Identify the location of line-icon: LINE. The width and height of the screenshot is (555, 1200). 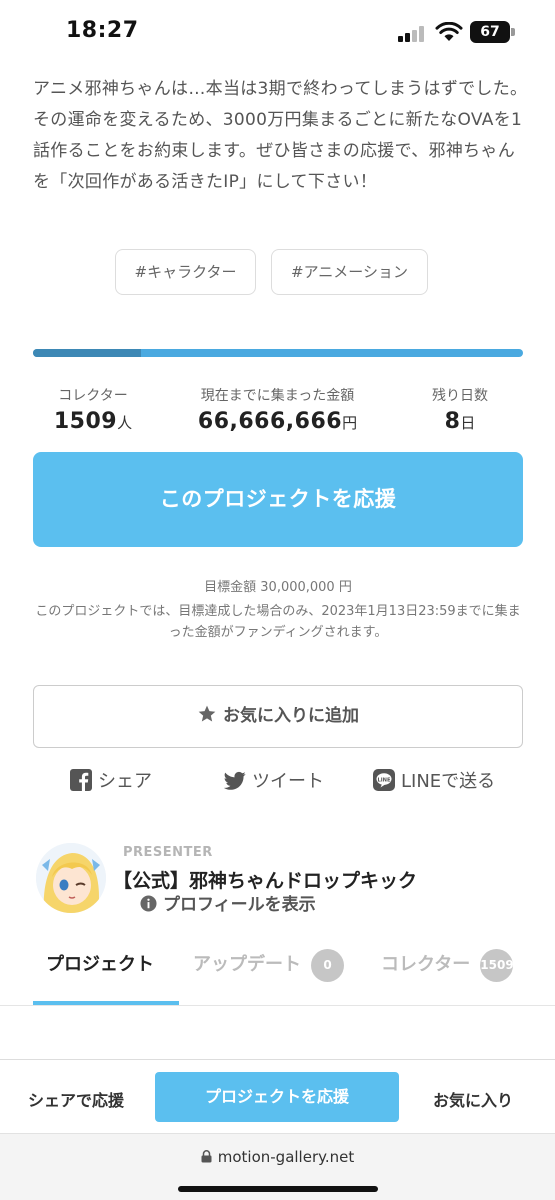
(384, 780).